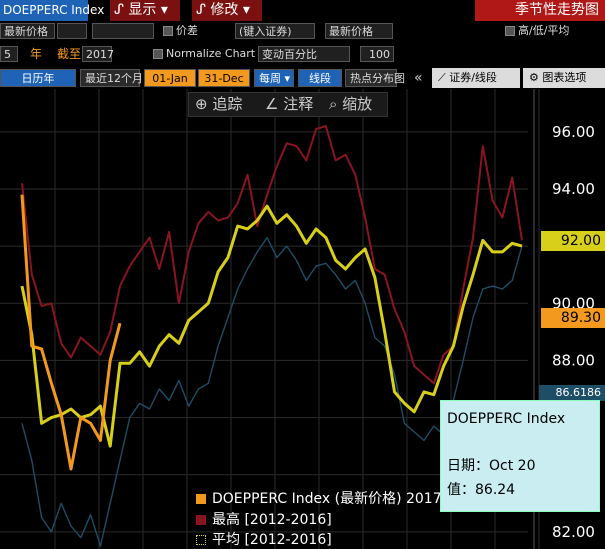  Describe the element at coordinates (227, 10) in the screenshot. I see `edit-menu-button: ᔑ 修改 ▾` at that location.